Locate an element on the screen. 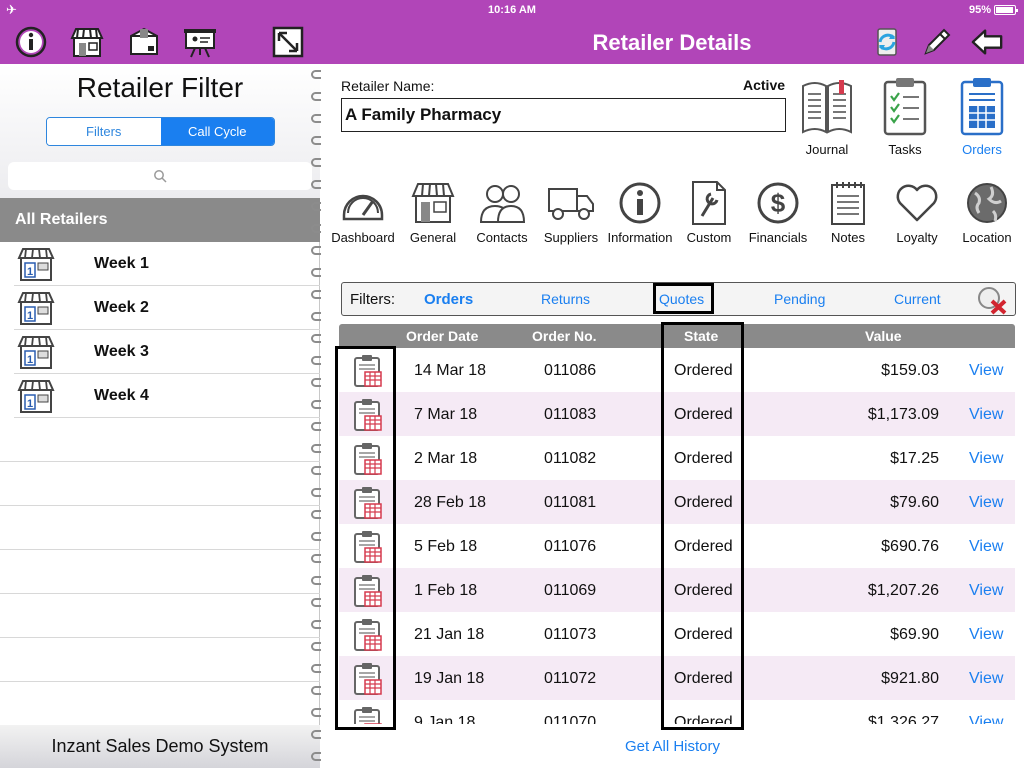 This screenshot has height=768, width=1024. order-date: 9 Jan 18 is located at coordinates (445, 719).